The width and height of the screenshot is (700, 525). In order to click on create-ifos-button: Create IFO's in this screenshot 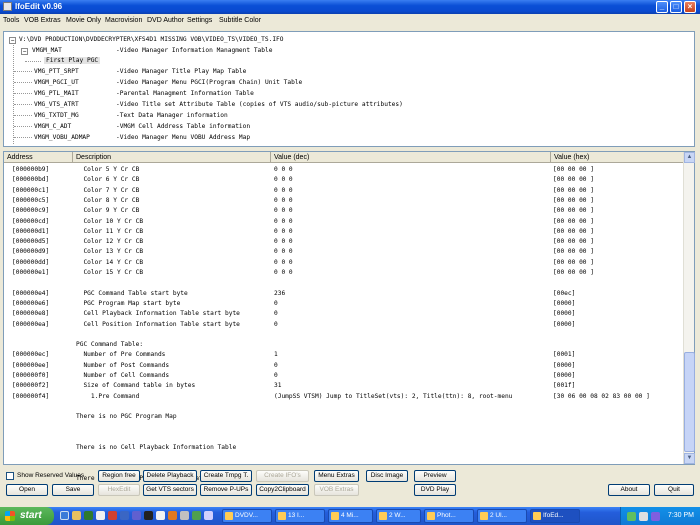, I will do `click(282, 476)`.